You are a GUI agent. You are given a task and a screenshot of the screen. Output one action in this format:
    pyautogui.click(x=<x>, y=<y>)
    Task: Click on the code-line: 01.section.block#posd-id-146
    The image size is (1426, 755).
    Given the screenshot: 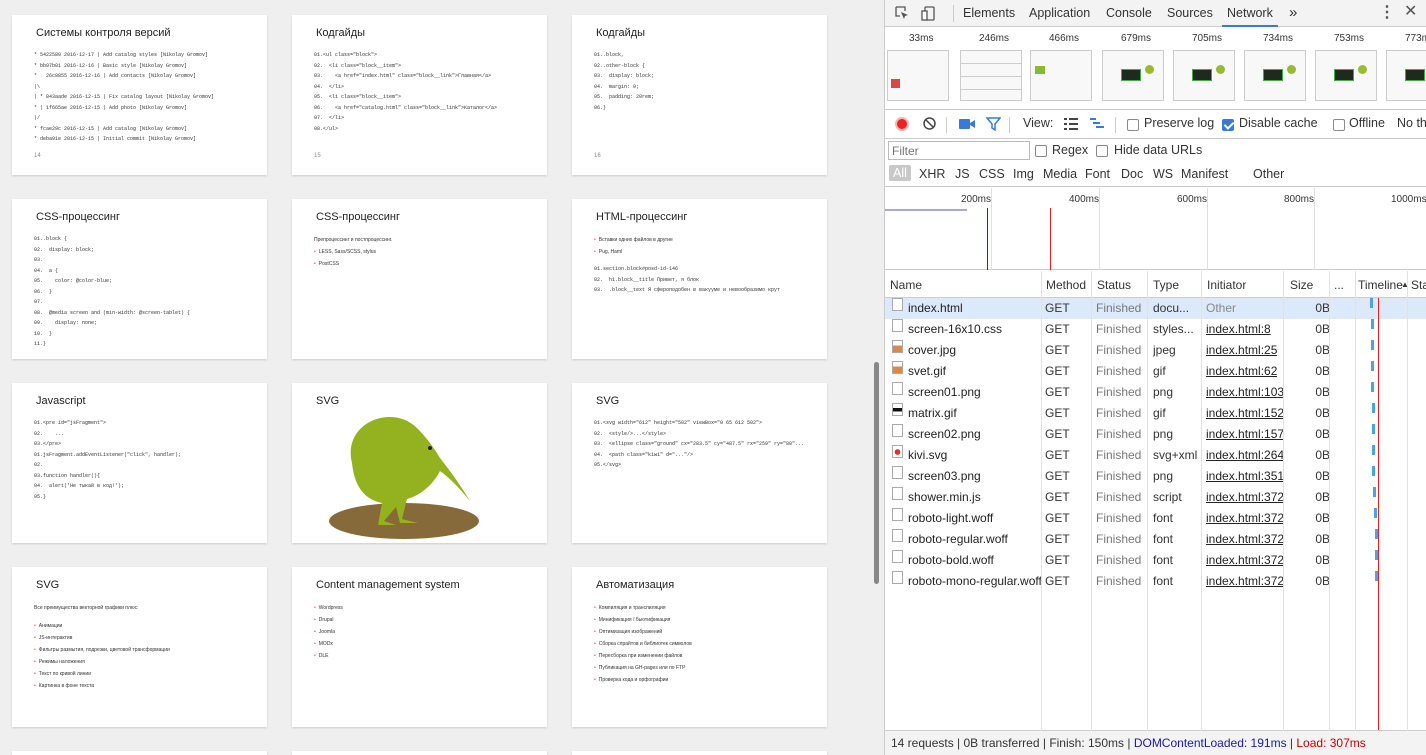 What is the action you would take?
    pyautogui.click(x=636, y=269)
    